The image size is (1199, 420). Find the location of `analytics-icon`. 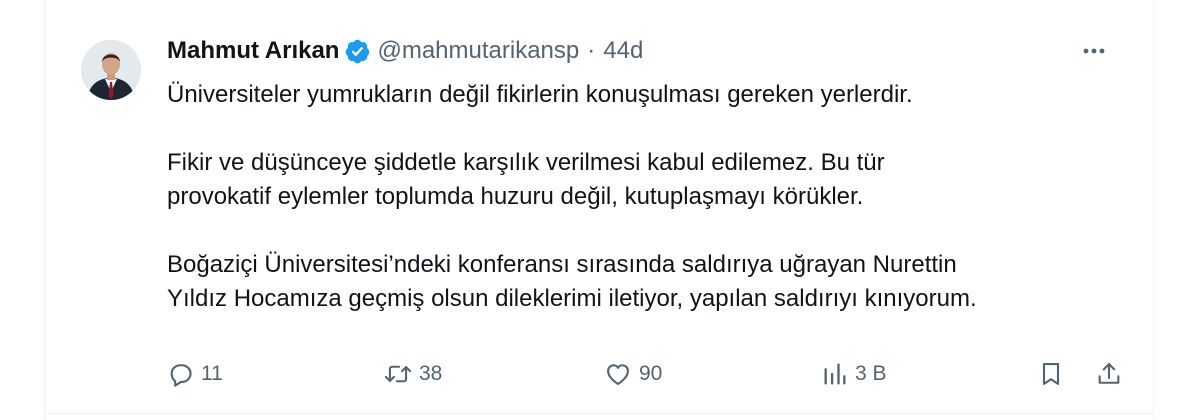

analytics-icon is located at coordinates (835, 374).